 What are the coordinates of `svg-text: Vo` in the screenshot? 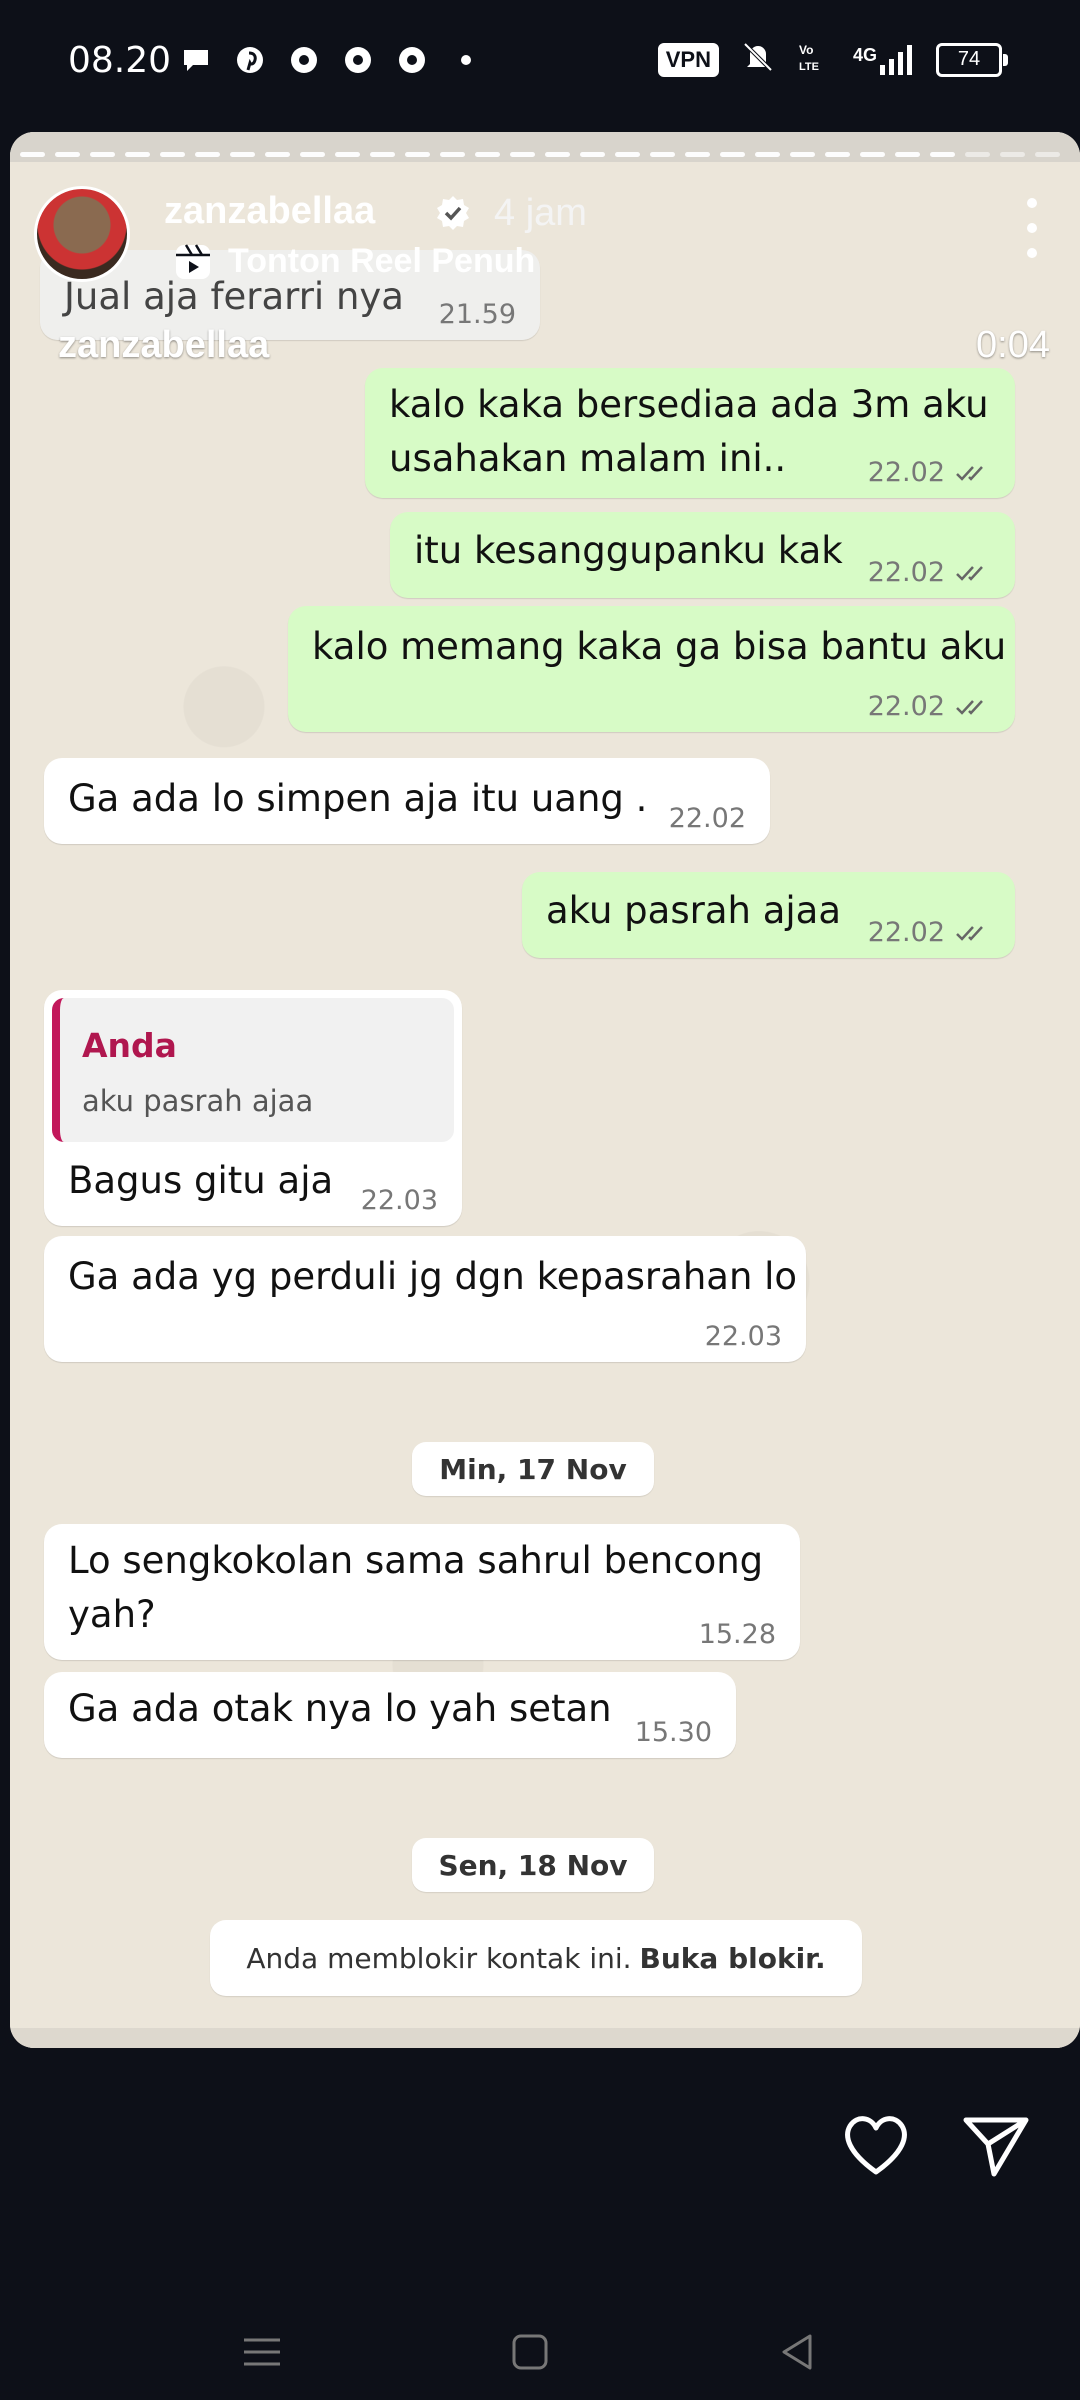 It's located at (806, 50).